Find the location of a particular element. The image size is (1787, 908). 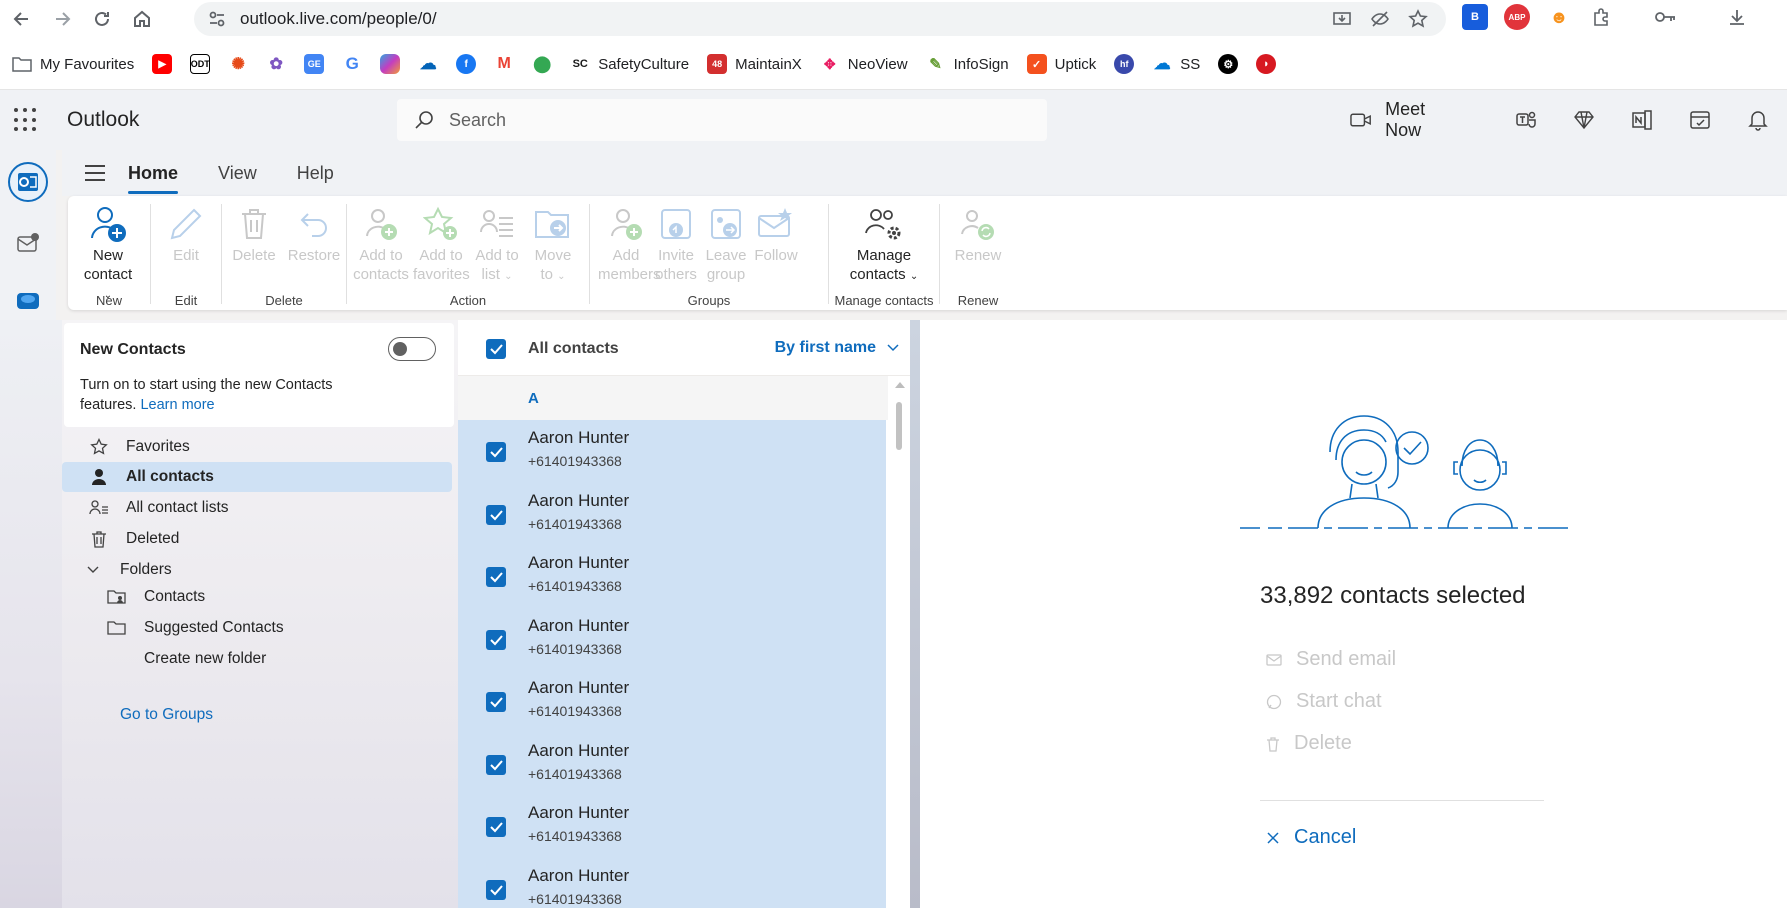

rail-mail is located at coordinates (28, 243).